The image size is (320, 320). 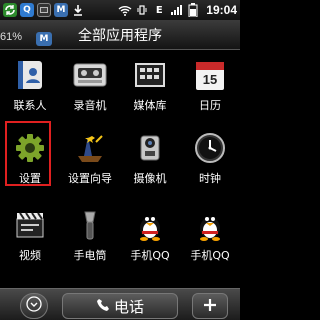 I want to click on app-contacts: 联系人, so click(x=30, y=82).